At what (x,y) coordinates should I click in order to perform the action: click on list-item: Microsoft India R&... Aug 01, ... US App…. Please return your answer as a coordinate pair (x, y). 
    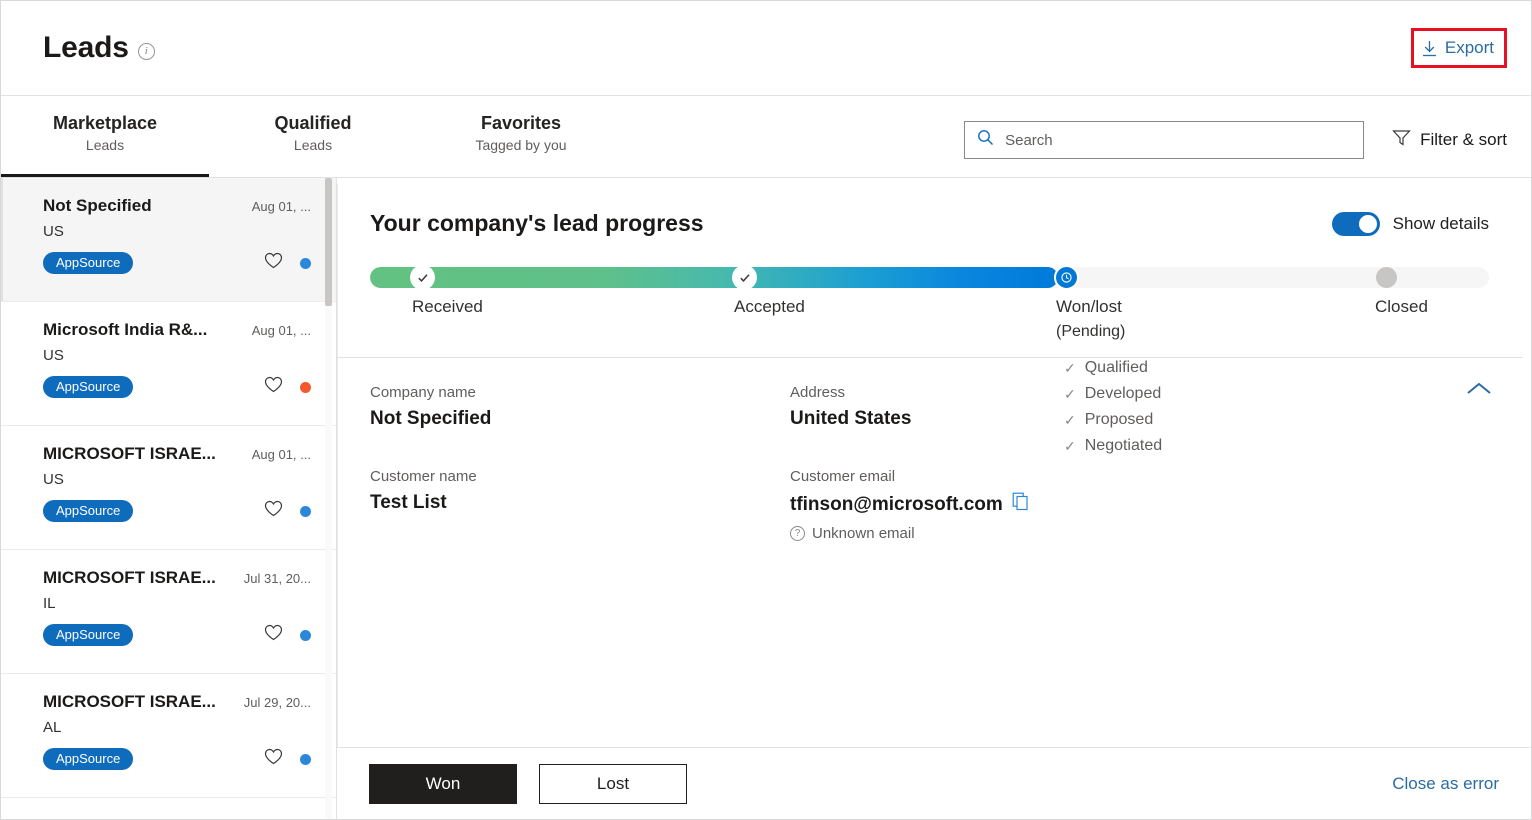
    Looking at the image, I should click on (168, 364).